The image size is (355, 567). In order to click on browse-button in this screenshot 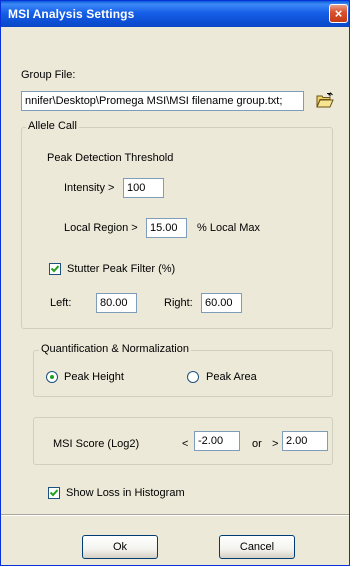, I will do `click(325, 101)`.